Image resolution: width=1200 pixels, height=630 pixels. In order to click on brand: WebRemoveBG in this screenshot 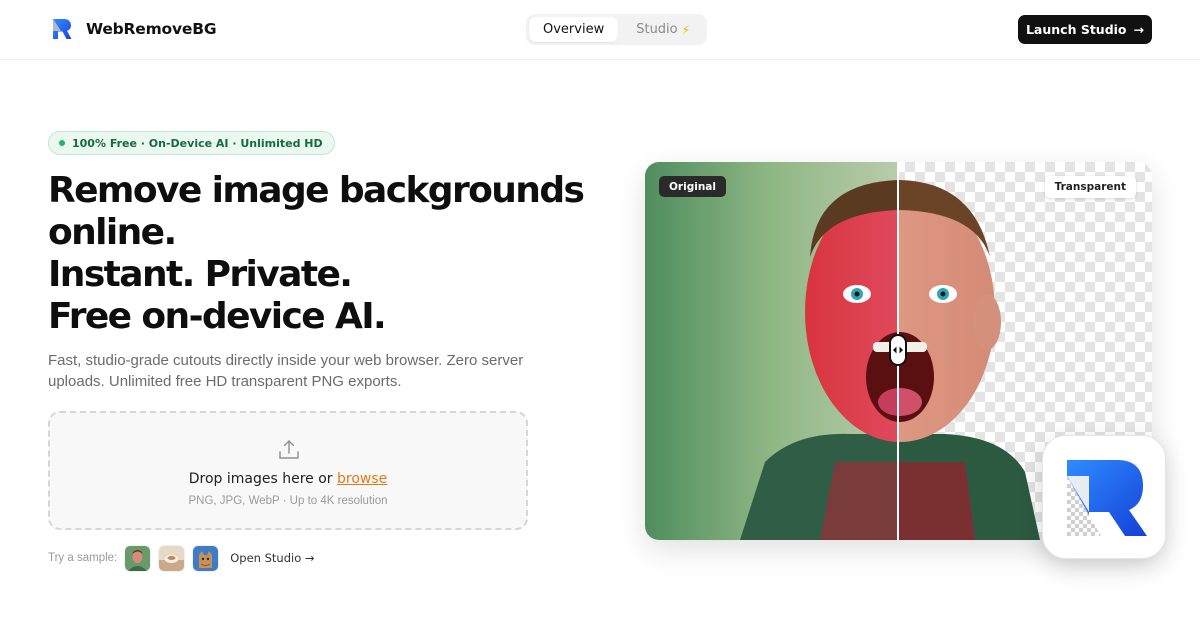, I will do `click(133, 29)`.